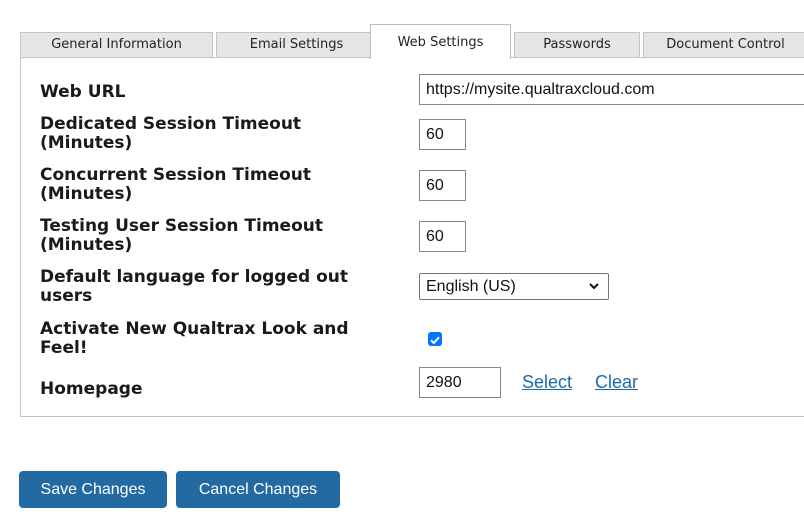 This screenshot has width=804, height=520. What do you see at coordinates (442, 185) in the screenshot?
I see `concurrent-timeout-input` at bounding box center [442, 185].